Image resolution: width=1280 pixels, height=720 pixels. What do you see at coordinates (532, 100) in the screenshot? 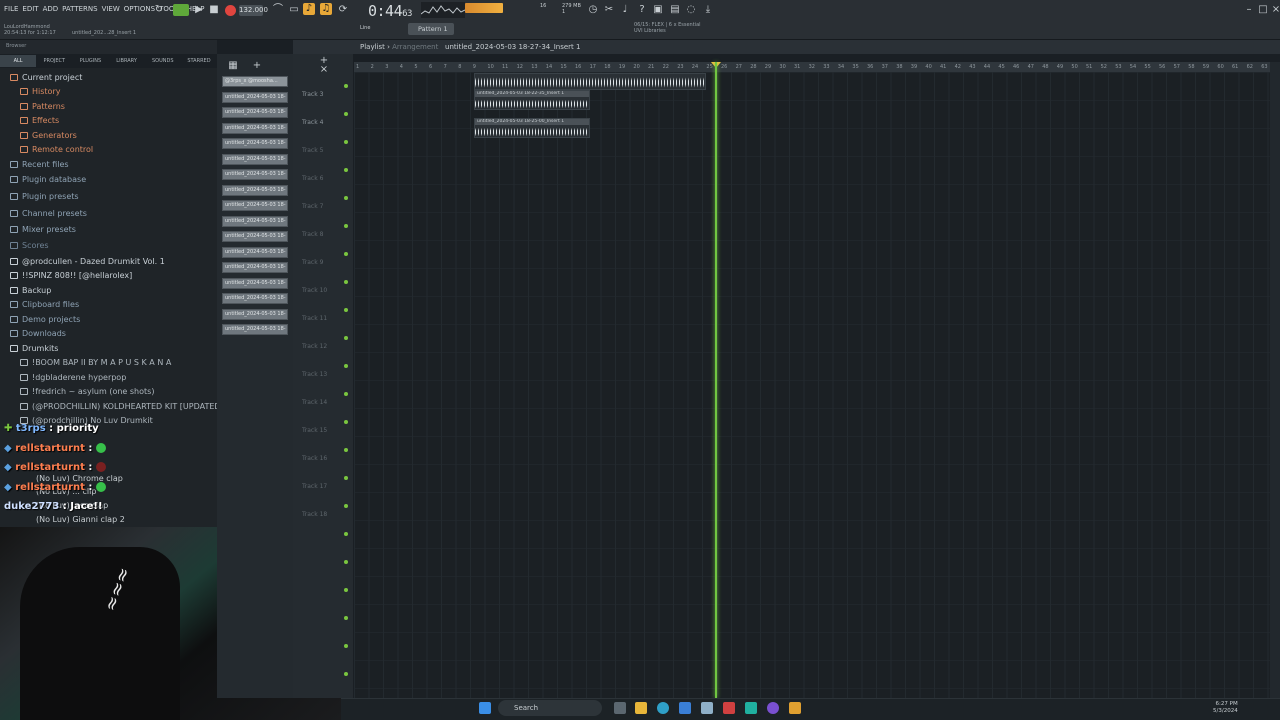
I see `audio-clip: untitled_2024-05-03 18-22-35_Insert 1` at bounding box center [532, 100].